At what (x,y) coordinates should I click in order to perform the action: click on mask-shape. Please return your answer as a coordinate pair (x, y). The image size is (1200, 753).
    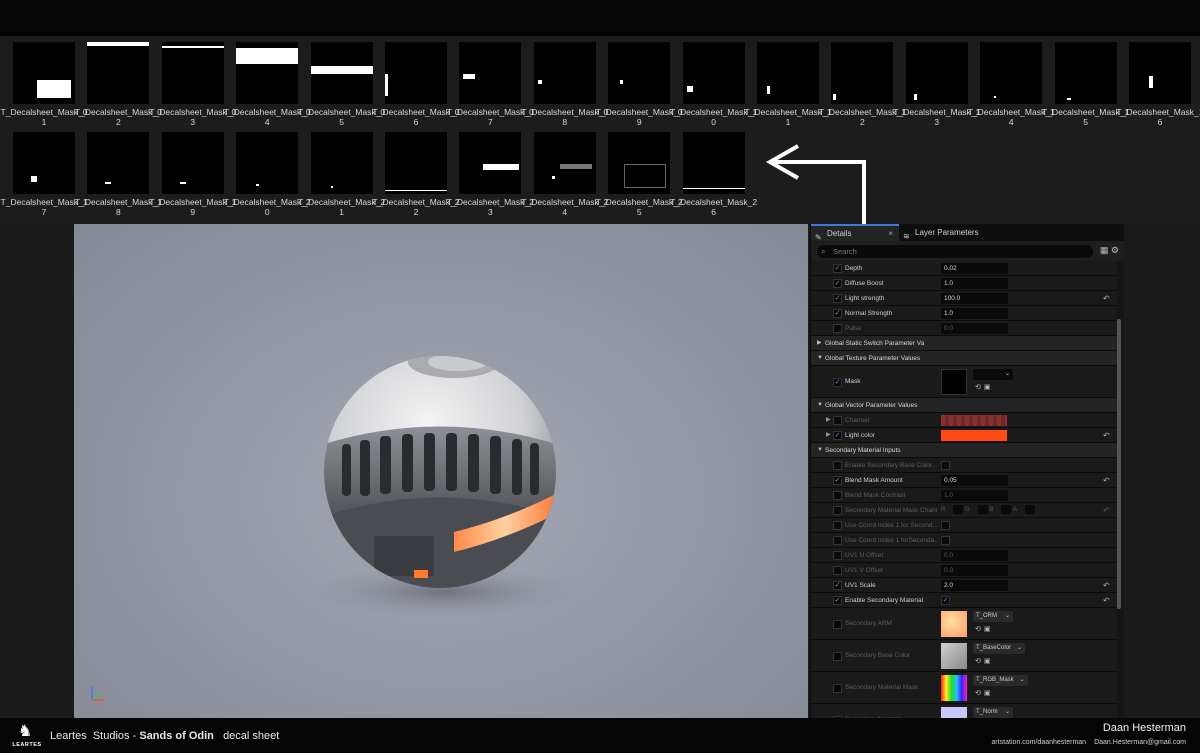
    Looking at the image, I should click on (575, 166).